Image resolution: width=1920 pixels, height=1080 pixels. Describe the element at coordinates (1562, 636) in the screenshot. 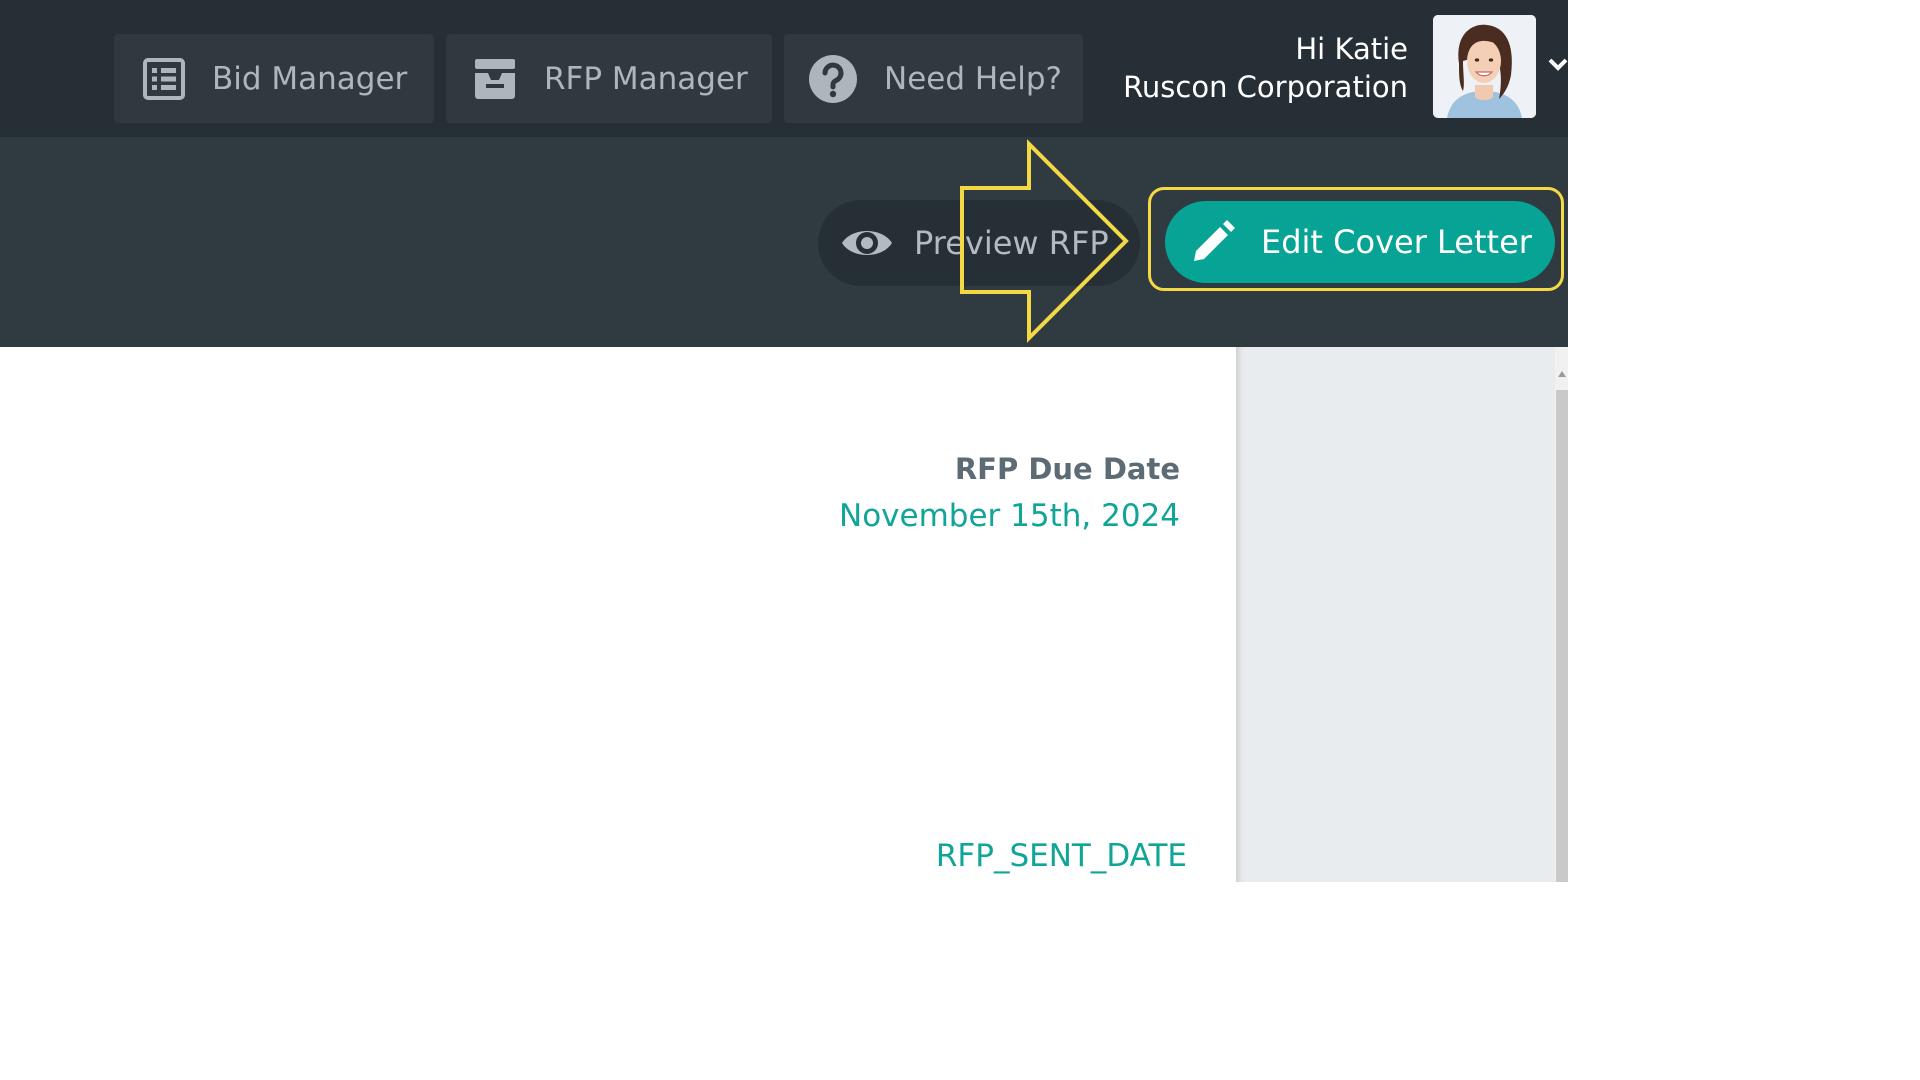

I see `scrollbar-thumb` at that location.